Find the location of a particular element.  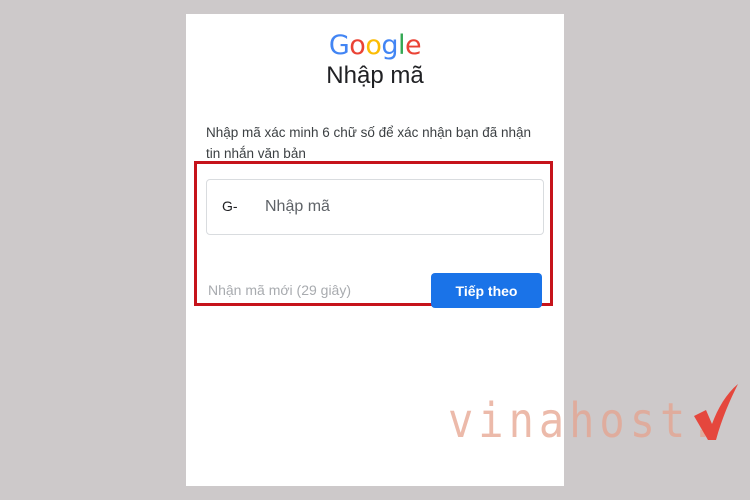

page-title: Nhập mã is located at coordinates (375, 75).